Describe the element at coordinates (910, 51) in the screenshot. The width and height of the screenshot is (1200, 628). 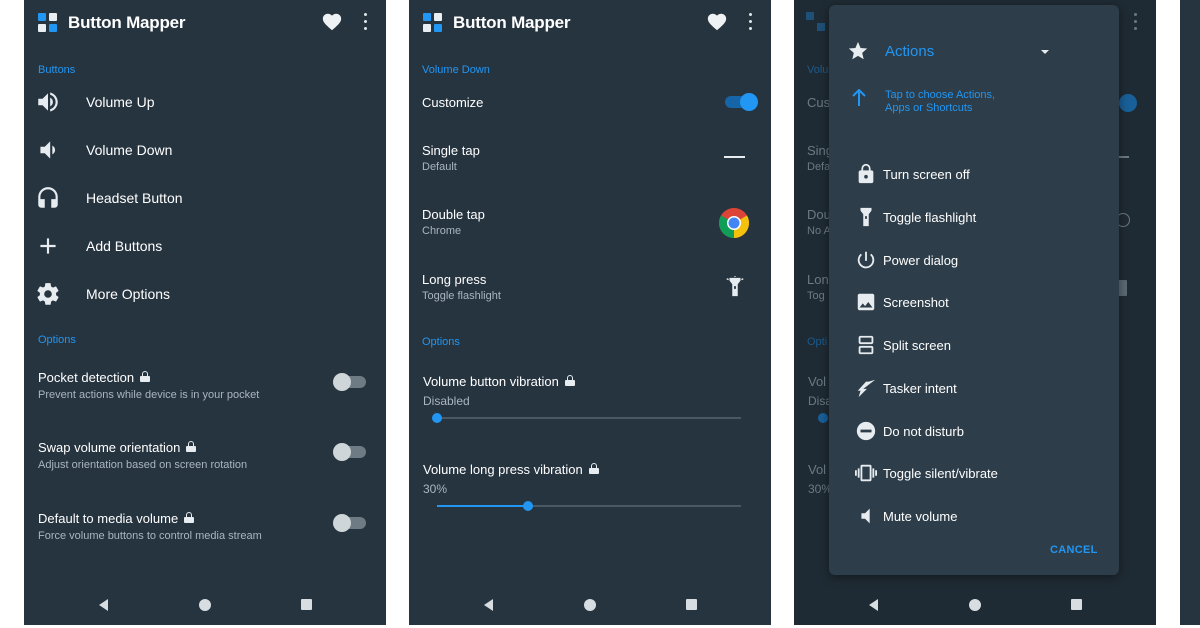
I see `dialog-title: Actions` at that location.